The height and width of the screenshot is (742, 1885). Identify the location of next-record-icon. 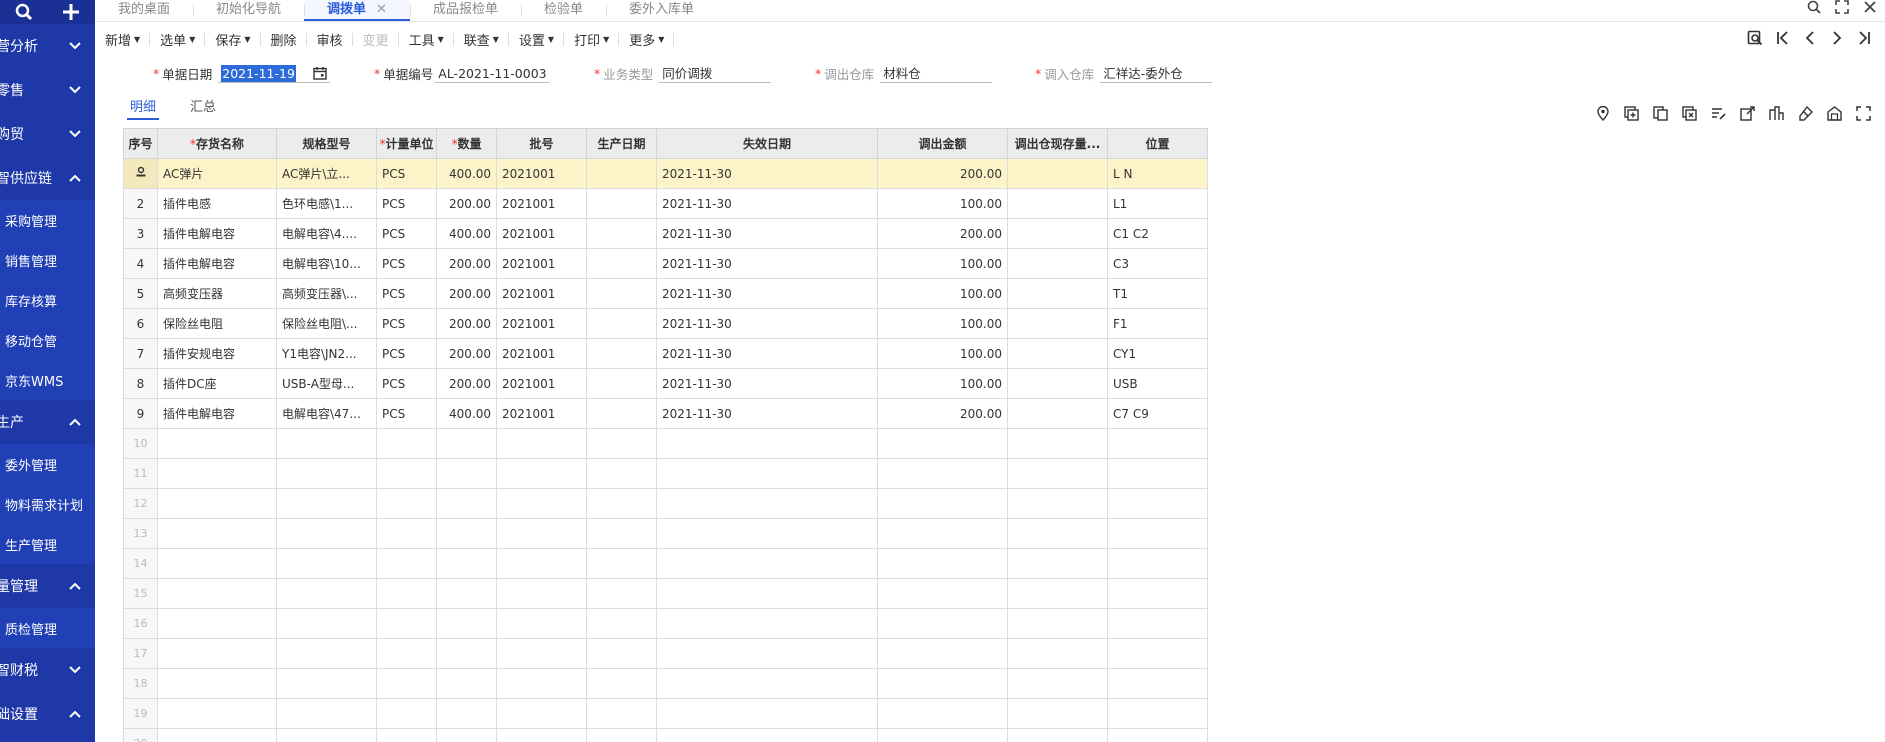
(1837, 39).